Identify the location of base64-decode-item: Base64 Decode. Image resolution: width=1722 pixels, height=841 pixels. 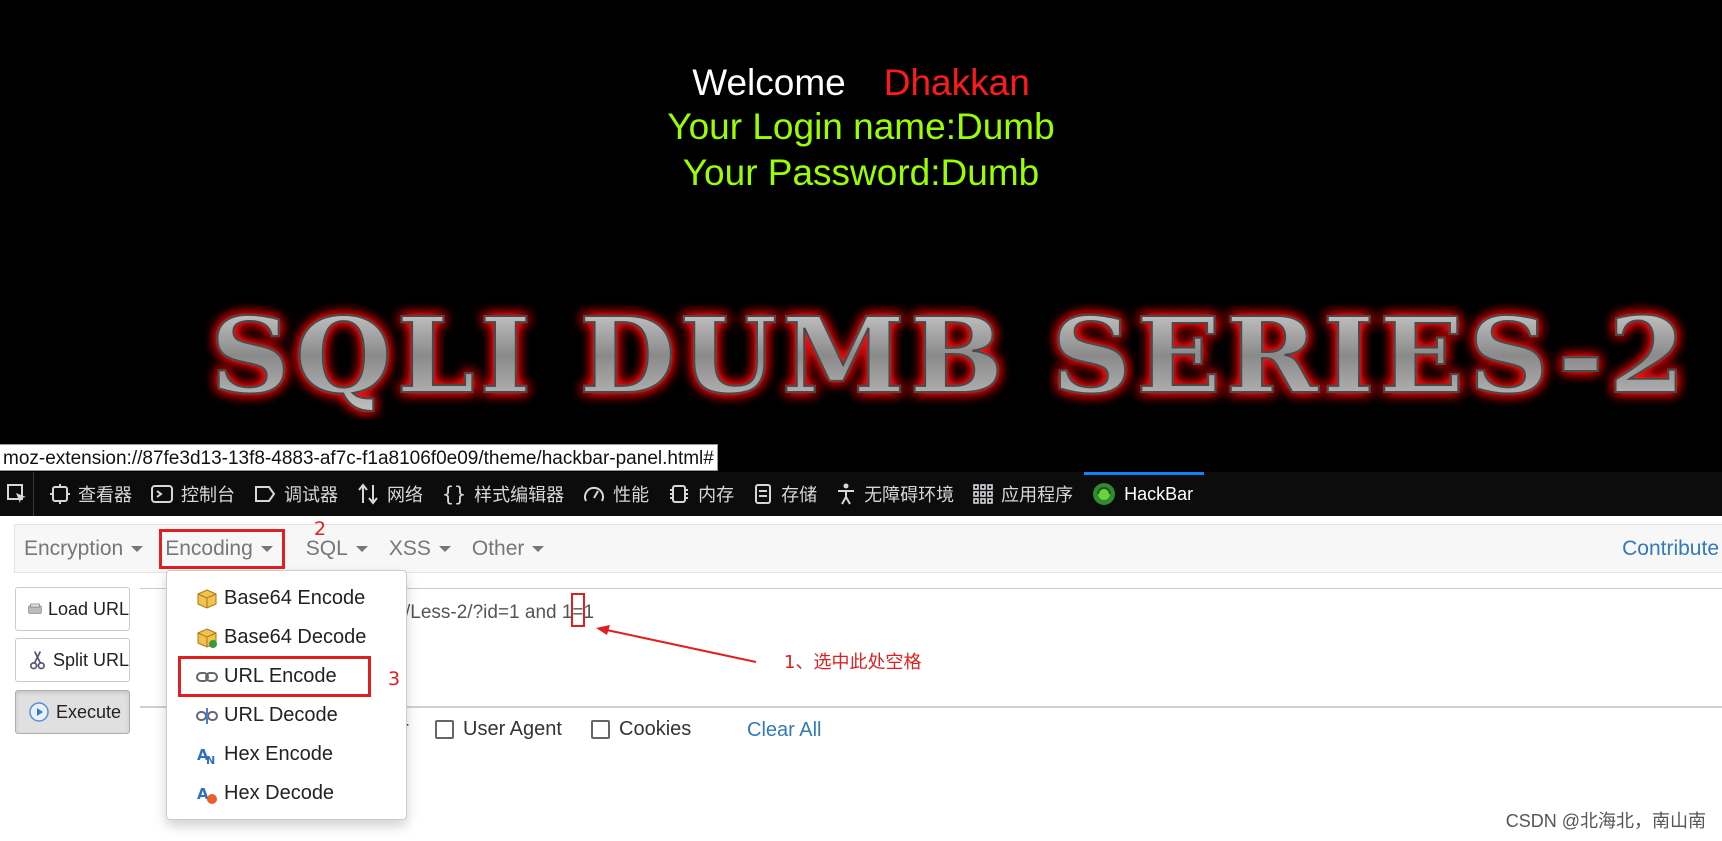
(286, 637).